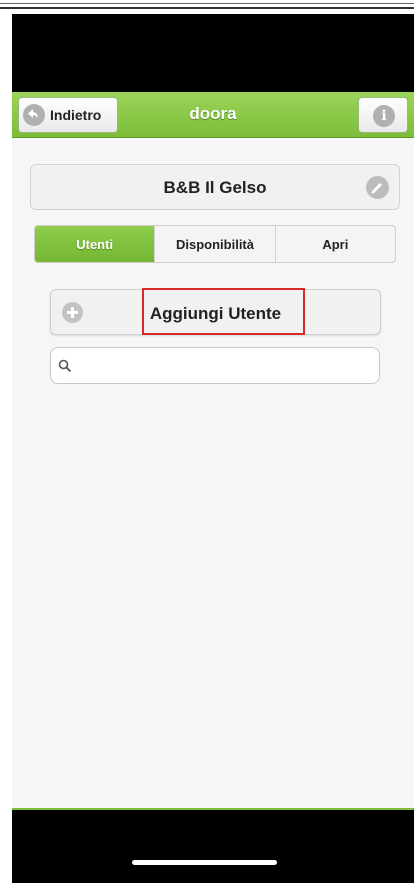 Image resolution: width=414 pixels, height=883 pixels. Describe the element at coordinates (224, 365) in the screenshot. I see `search-input` at that location.